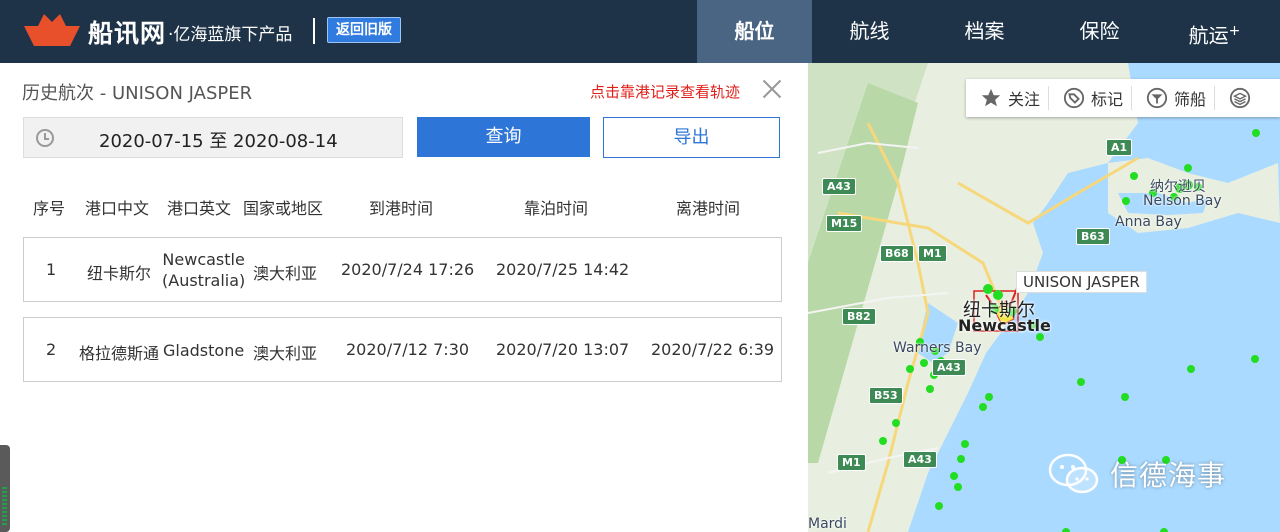  Describe the element at coordinates (51, 269) in the screenshot. I see `cell-no: 1` at that location.